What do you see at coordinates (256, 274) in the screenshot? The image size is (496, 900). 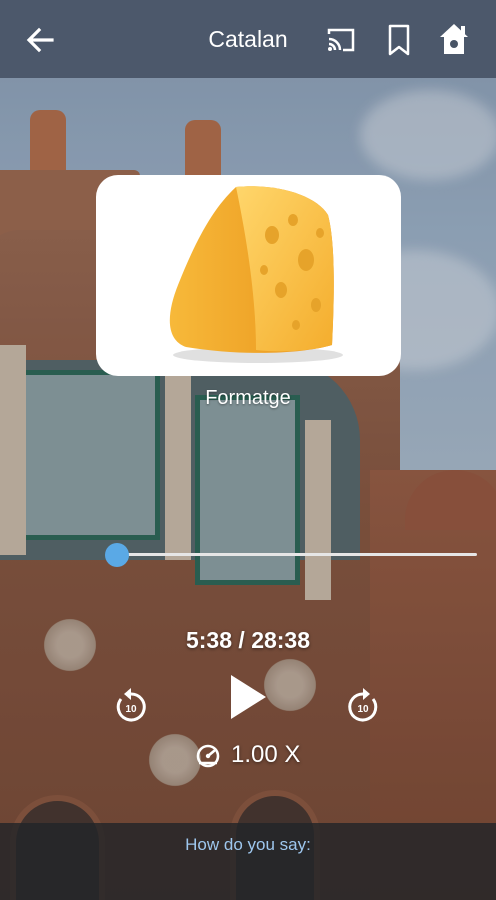 I see `cheese-image` at bounding box center [256, 274].